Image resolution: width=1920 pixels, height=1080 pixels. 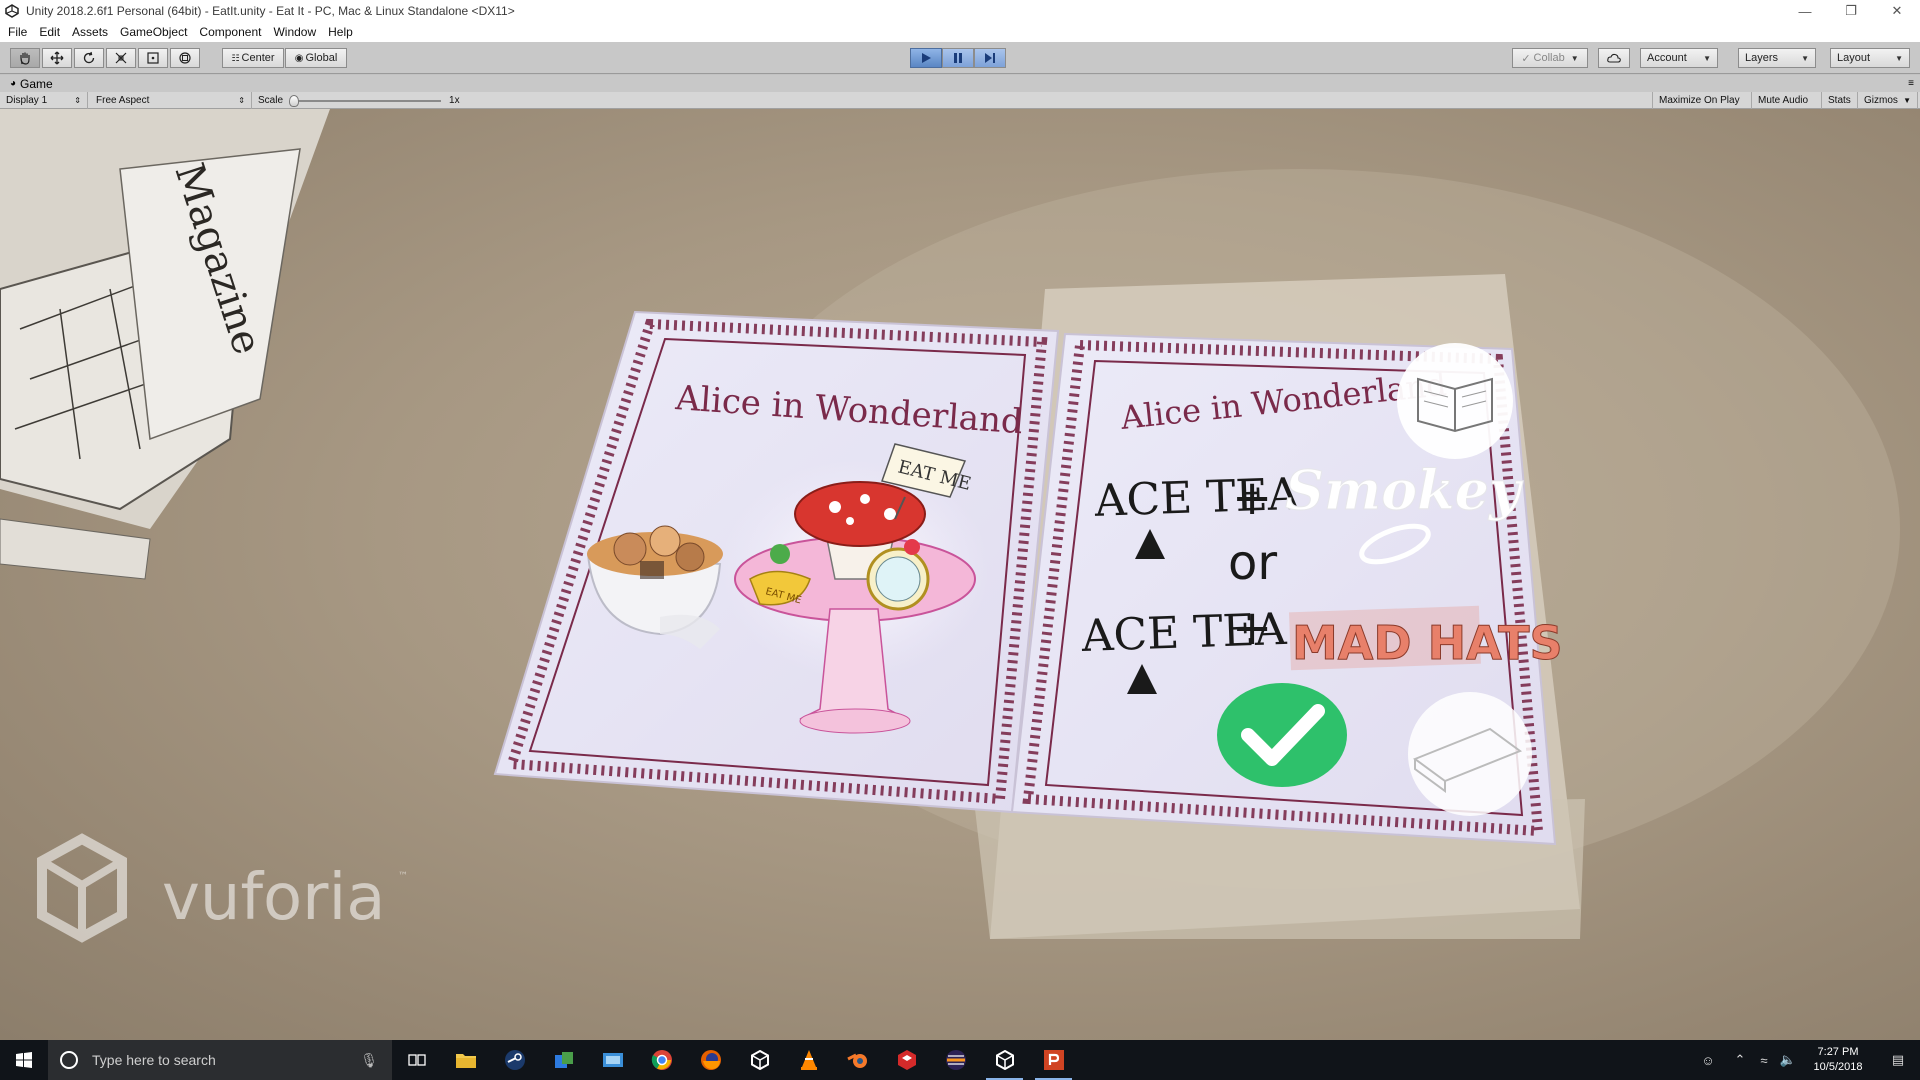 What do you see at coordinates (710, 1060) in the screenshot?
I see `taskbar-app-firefox` at bounding box center [710, 1060].